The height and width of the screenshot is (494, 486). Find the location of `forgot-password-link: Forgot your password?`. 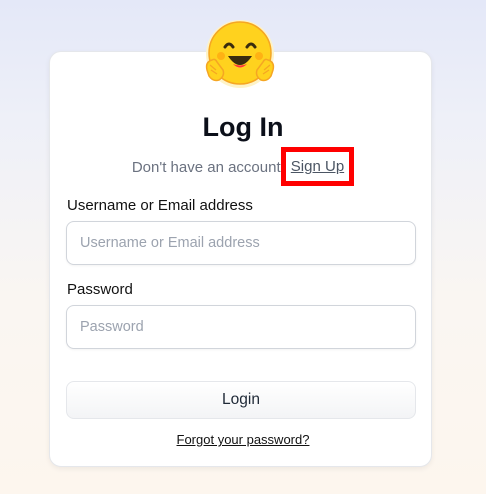

forgot-password-link: Forgot your password? is located at coordinates (243, 439).